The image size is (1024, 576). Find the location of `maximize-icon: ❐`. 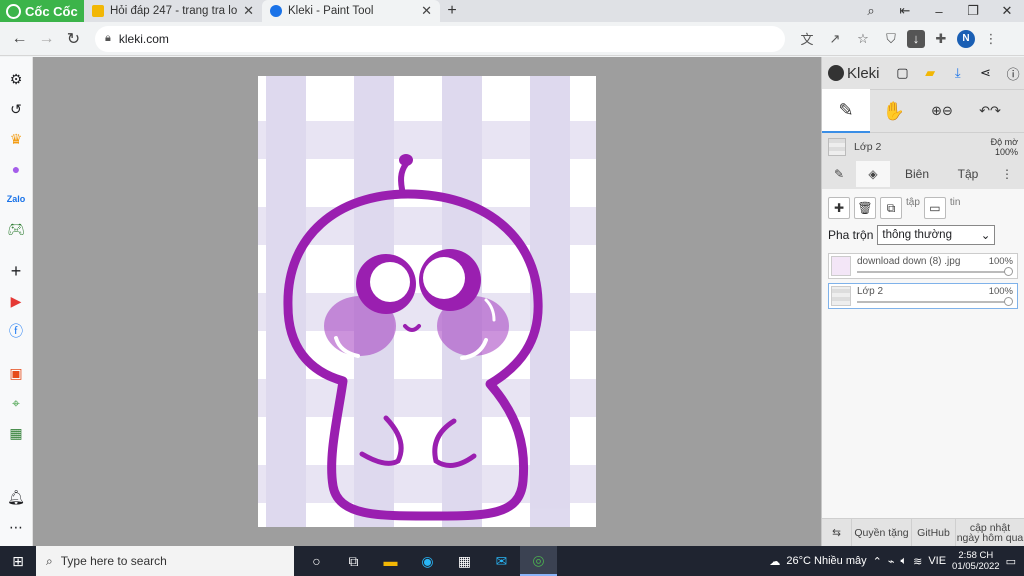

maximize-icon: ❐ is located at coordinates (973, 11).